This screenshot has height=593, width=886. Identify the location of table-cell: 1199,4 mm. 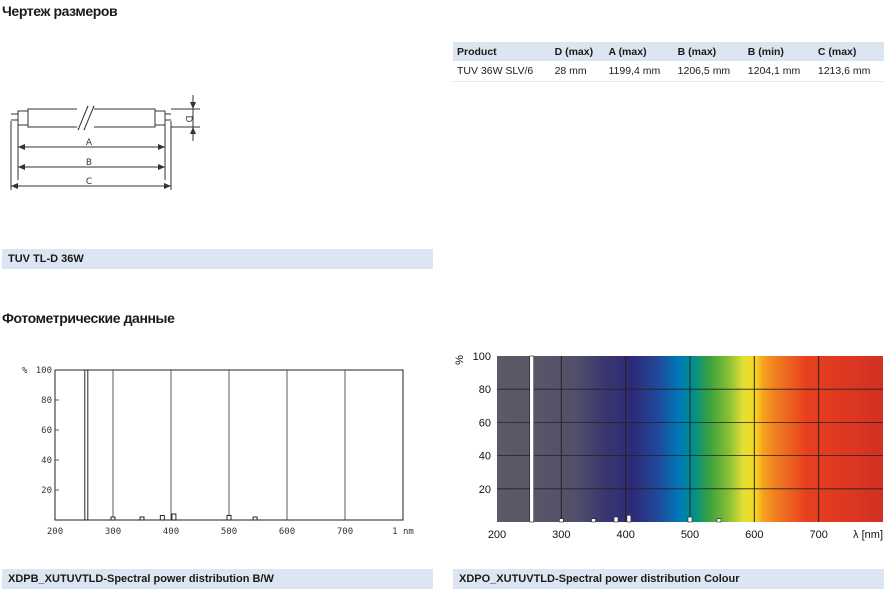
(639, 71).